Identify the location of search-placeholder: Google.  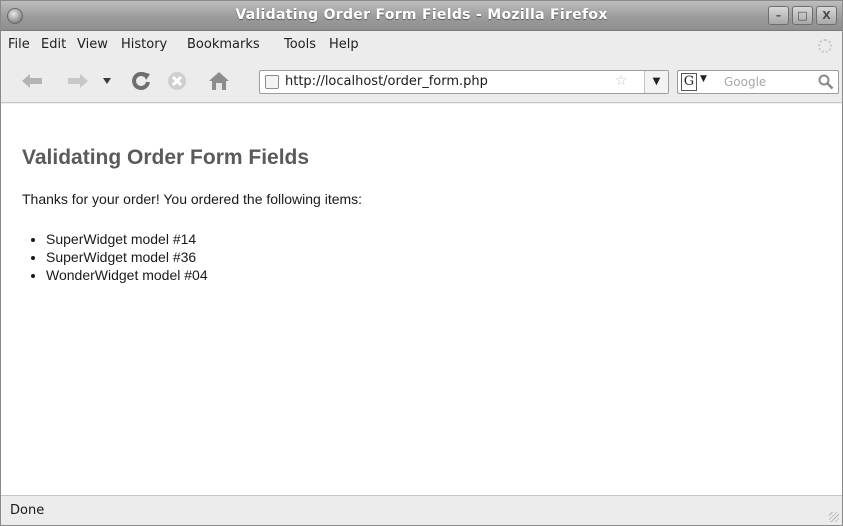
(745, 82).